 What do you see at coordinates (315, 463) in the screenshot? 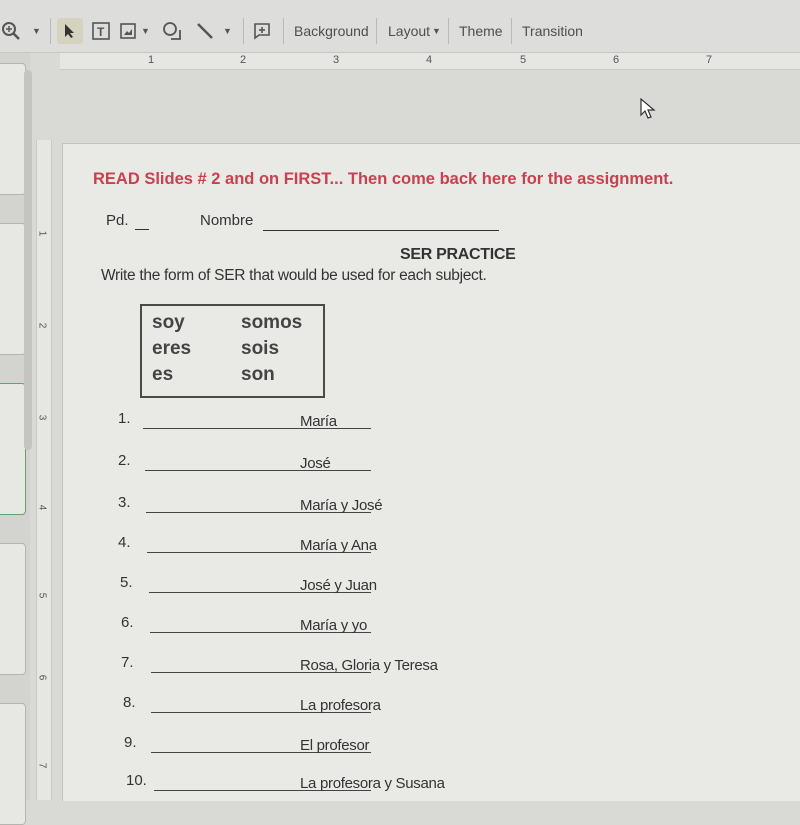
I see `question-subject: José` at bounding box center [315, 463].